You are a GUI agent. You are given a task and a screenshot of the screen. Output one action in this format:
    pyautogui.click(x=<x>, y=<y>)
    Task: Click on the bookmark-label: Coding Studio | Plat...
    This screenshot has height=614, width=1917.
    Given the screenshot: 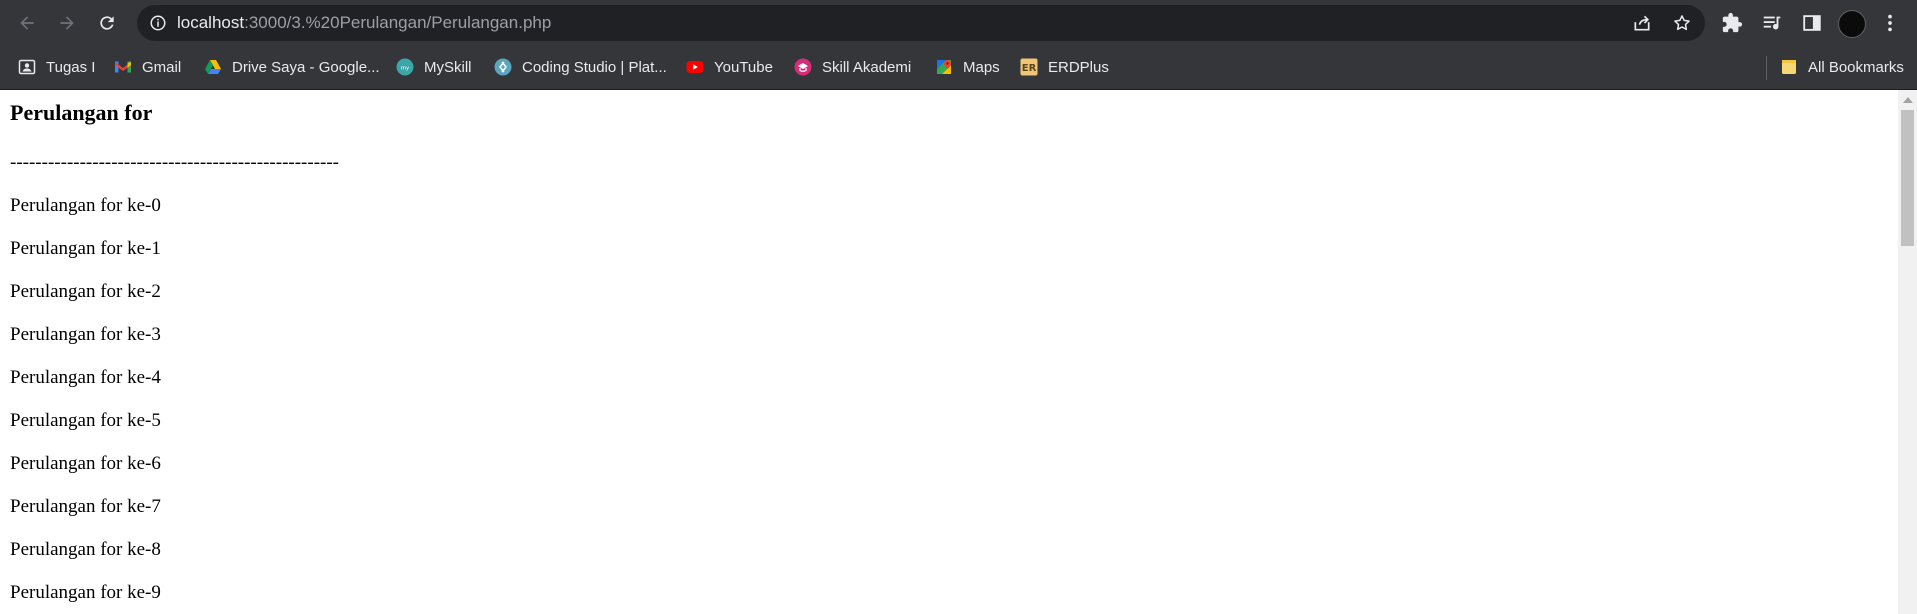 What is the action you would take?
    pyautogui.click(x=594, y=67)
    